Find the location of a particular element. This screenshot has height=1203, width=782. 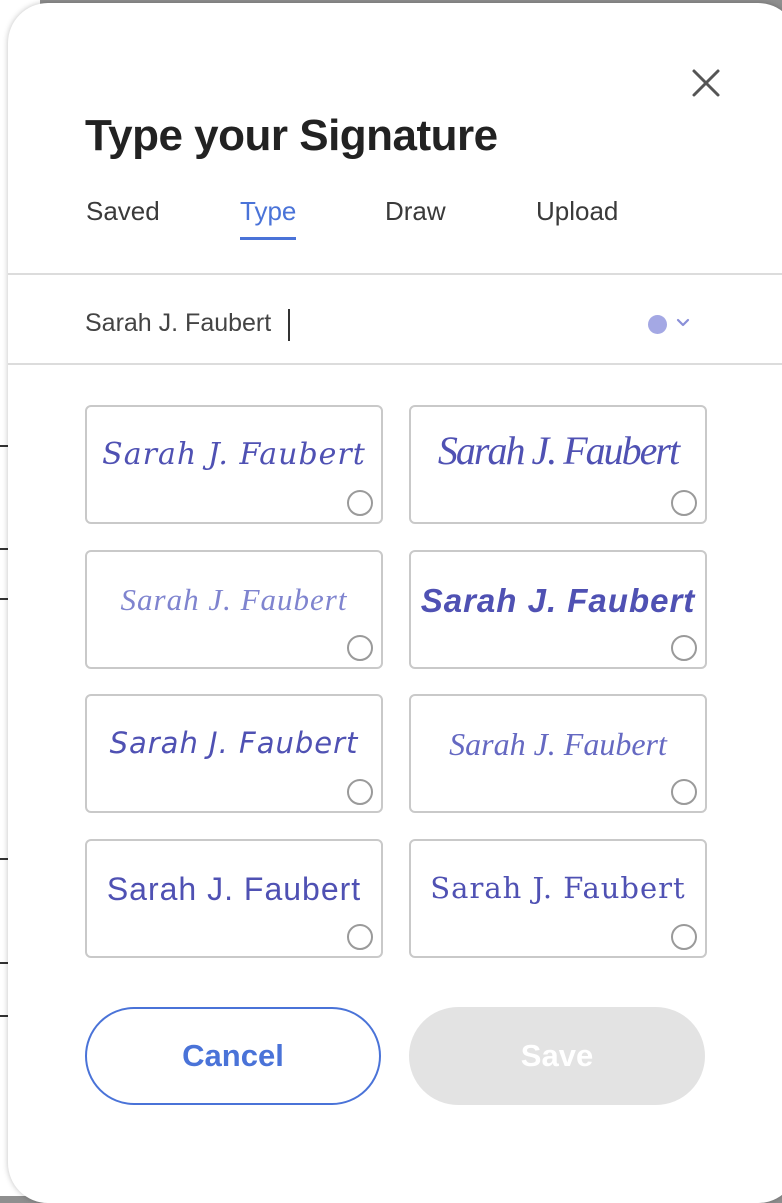

color-swatch is located at coordinates (657, 324).